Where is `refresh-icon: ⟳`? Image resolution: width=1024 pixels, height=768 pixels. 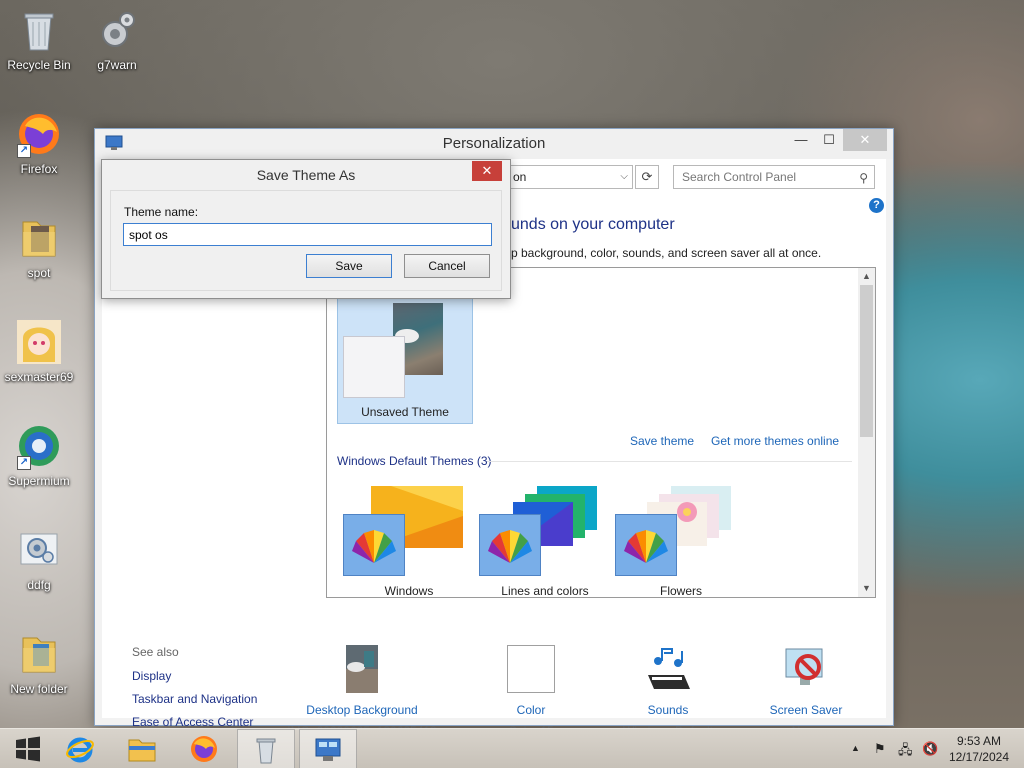 refresh-icon: ⟳ is located at coordinates (647, 176).